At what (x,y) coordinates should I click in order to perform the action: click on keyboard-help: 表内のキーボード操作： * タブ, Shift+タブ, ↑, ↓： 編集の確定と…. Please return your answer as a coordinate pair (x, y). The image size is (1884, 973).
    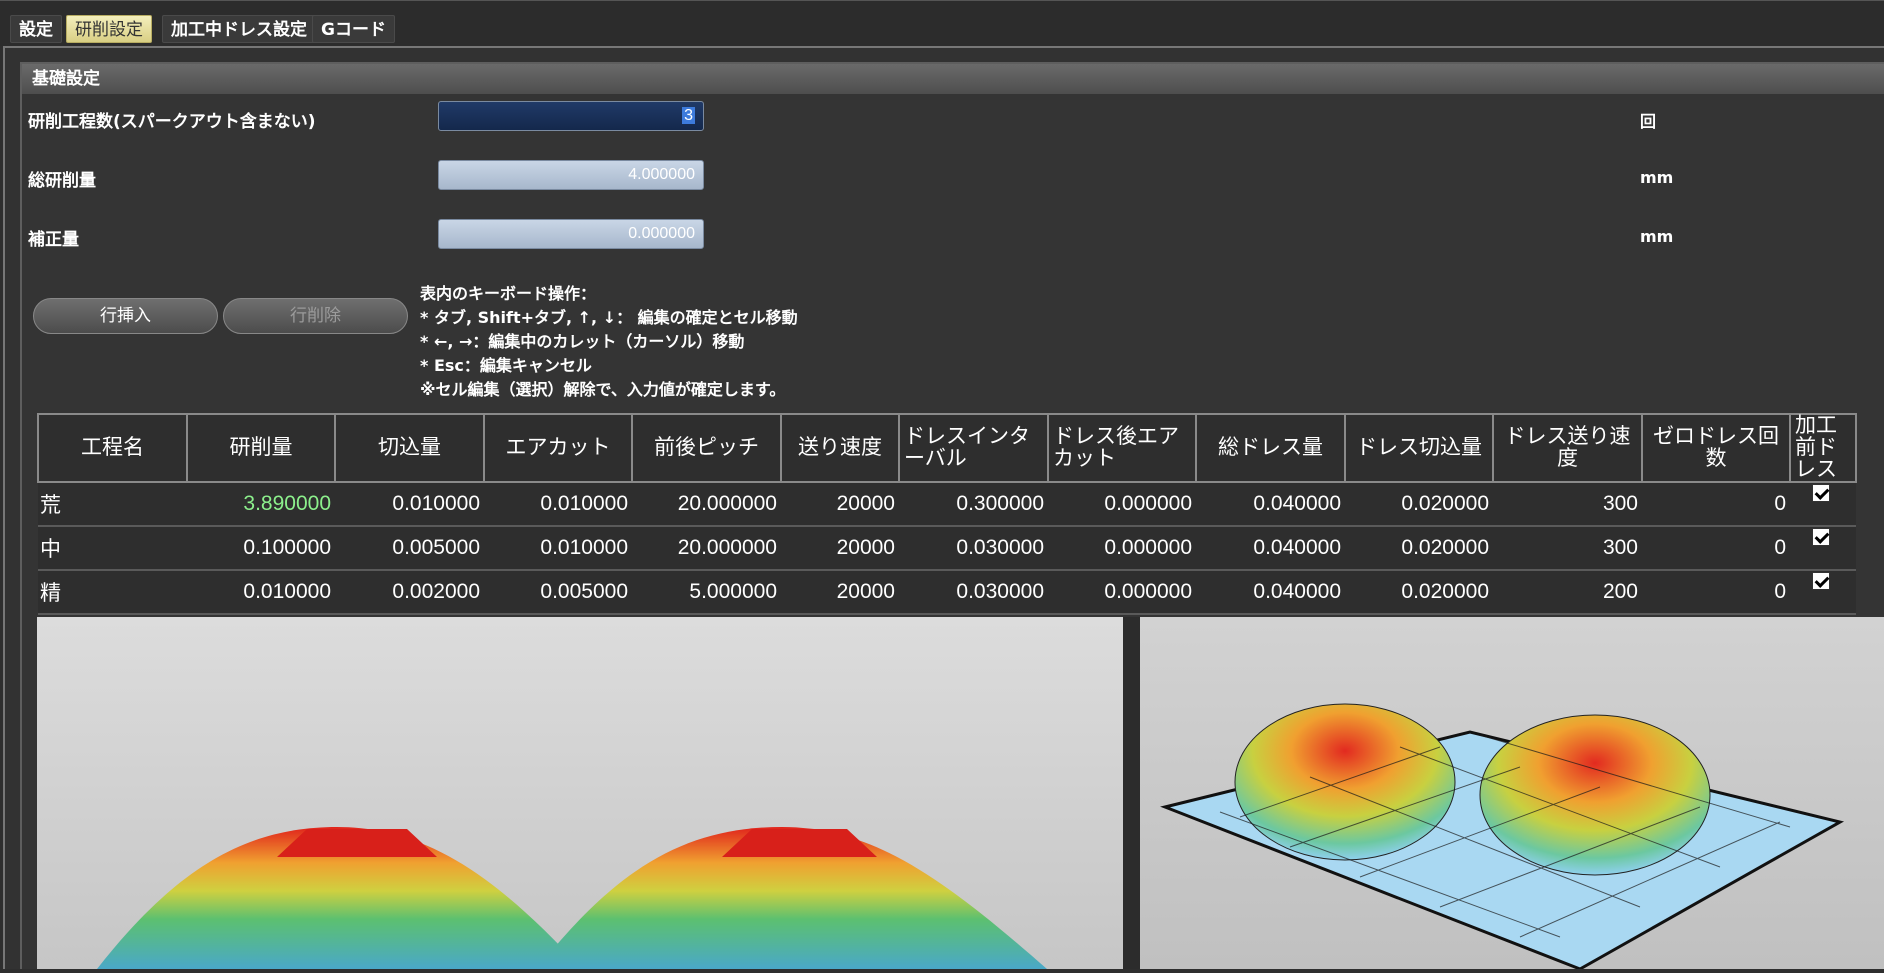
    Looking at the image, I should click on (609, 342).